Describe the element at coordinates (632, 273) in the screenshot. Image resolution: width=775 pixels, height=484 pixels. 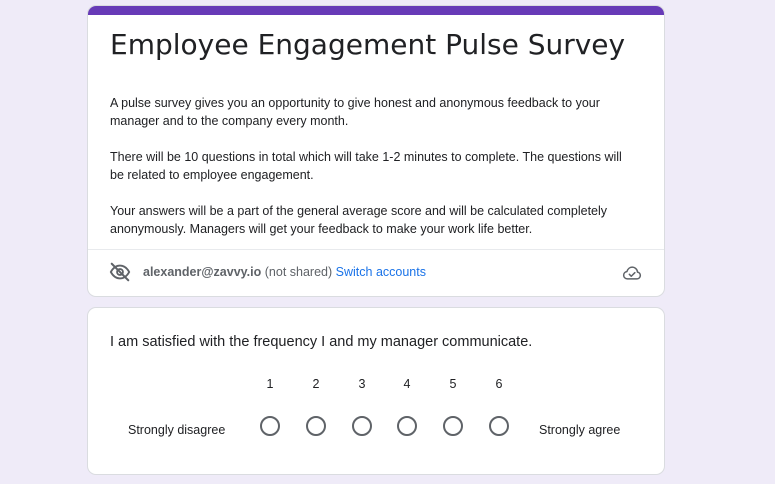
I see `cloud-done-icon` at that location.